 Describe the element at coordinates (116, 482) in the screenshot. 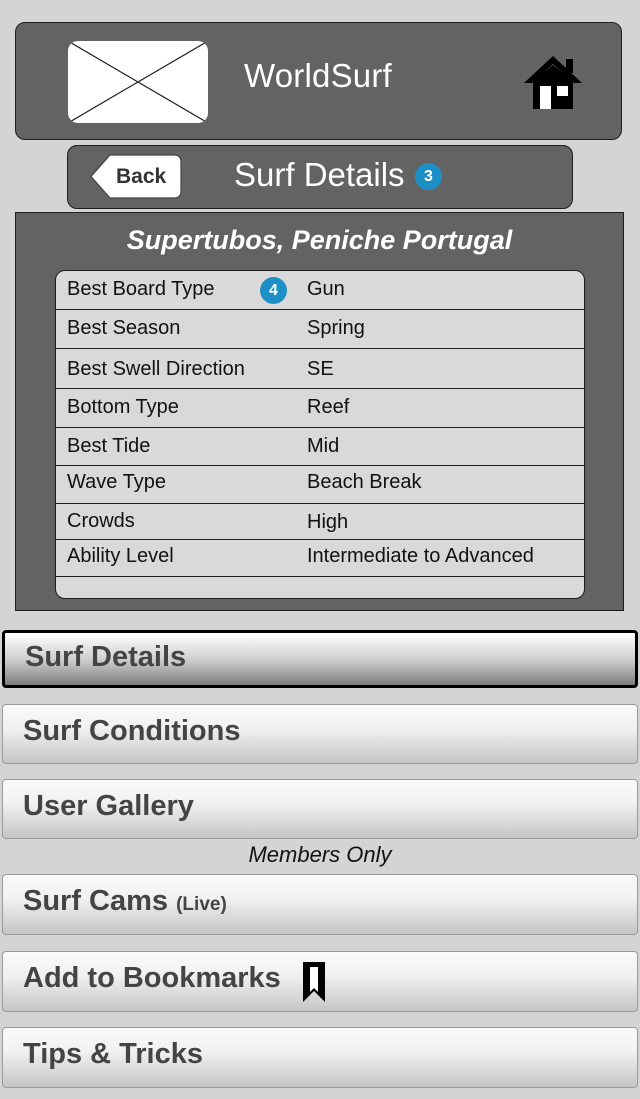

I see `row-label: Wave Type` at that location.